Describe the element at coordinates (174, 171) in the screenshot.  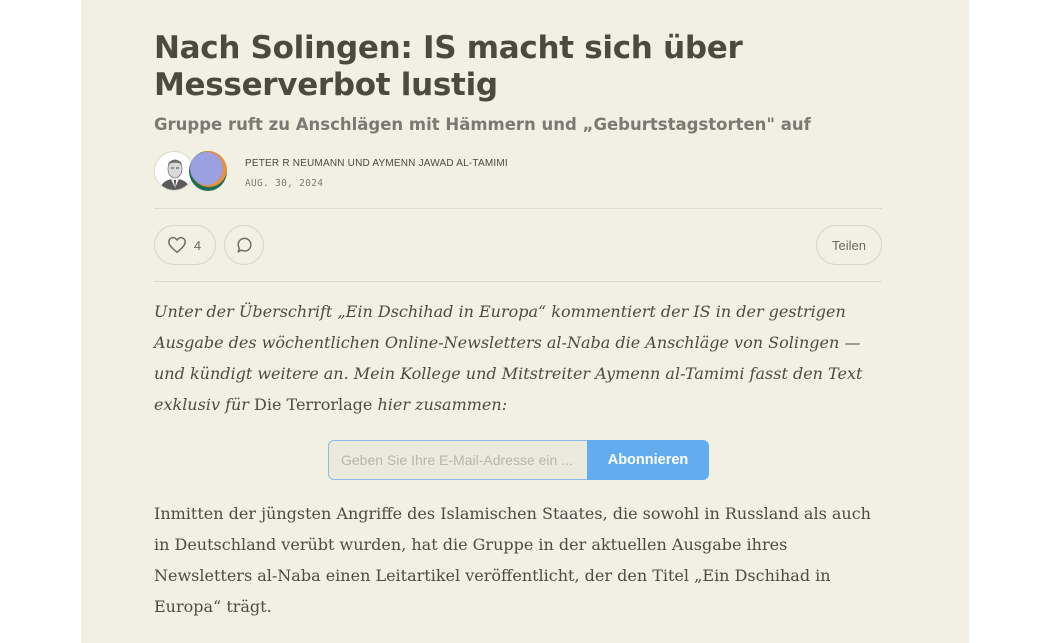
I see `author-avatar-neumann` at that location.